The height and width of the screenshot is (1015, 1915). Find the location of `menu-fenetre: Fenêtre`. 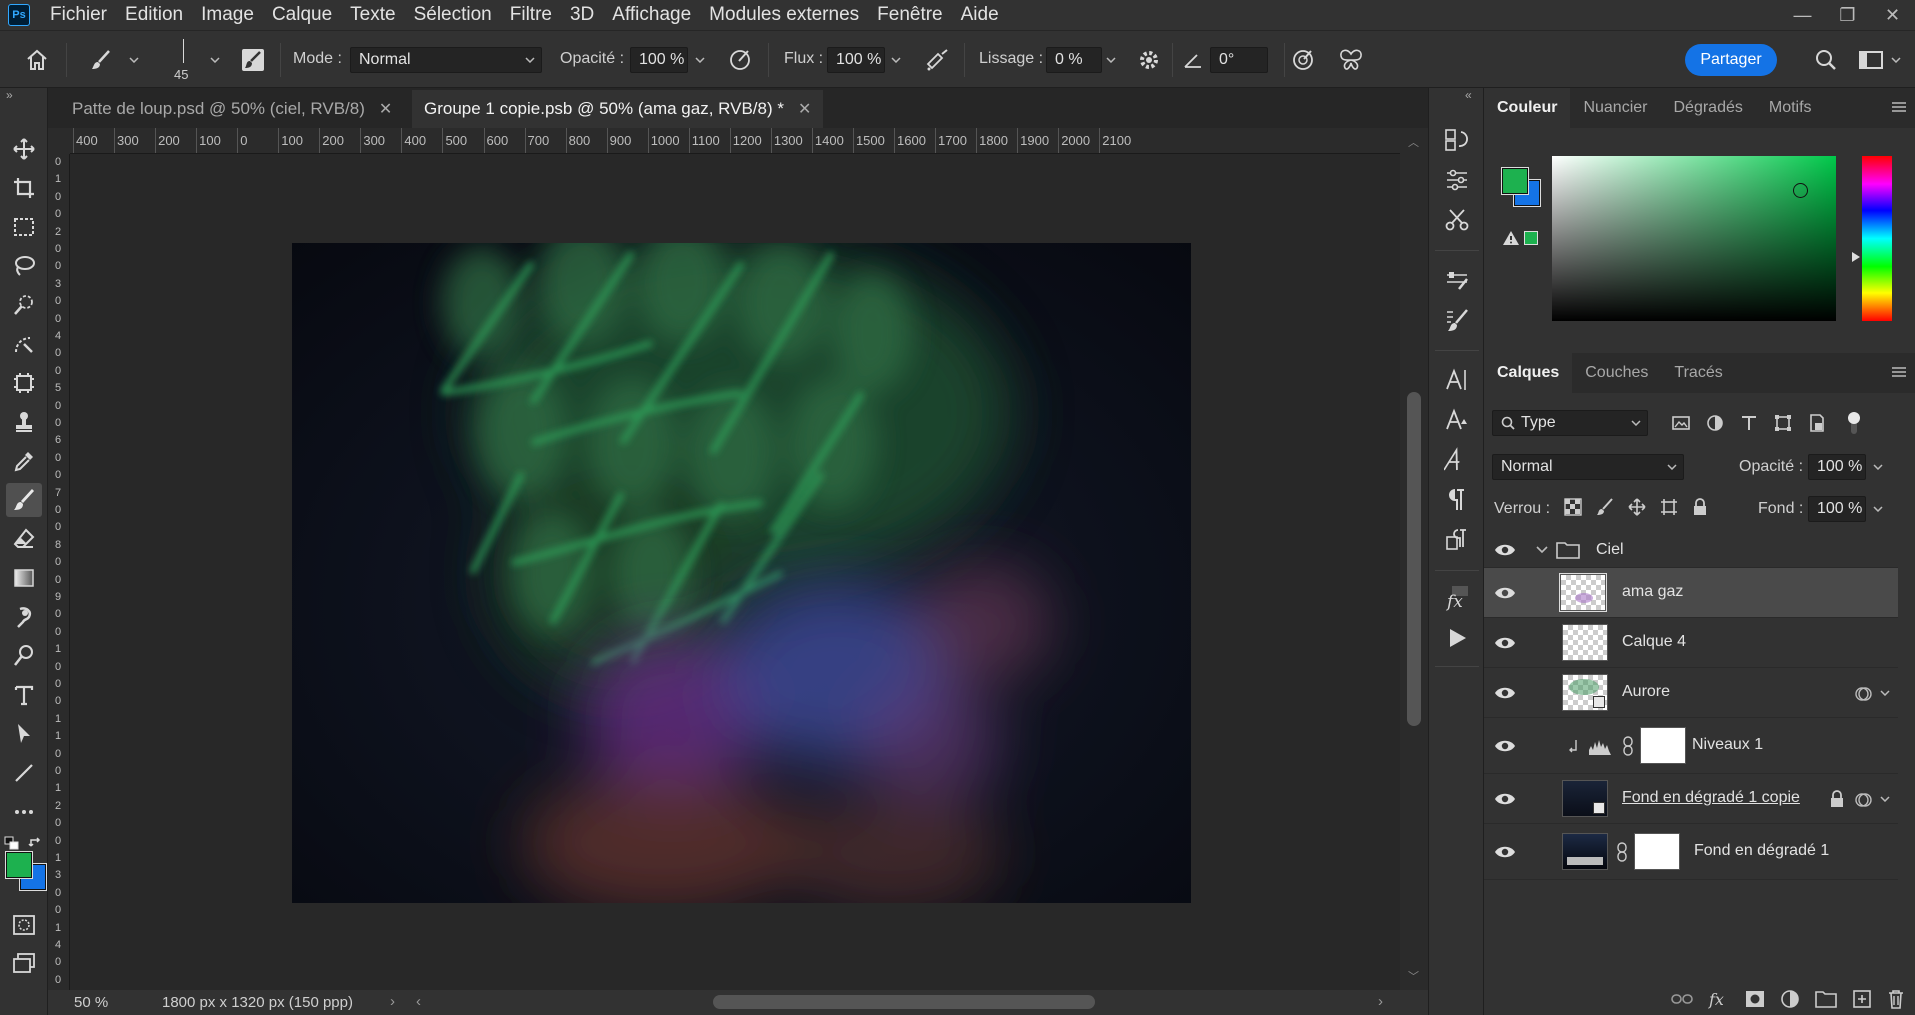

menu-fenetre: Fenêtre is located at coordinates (909, 15).